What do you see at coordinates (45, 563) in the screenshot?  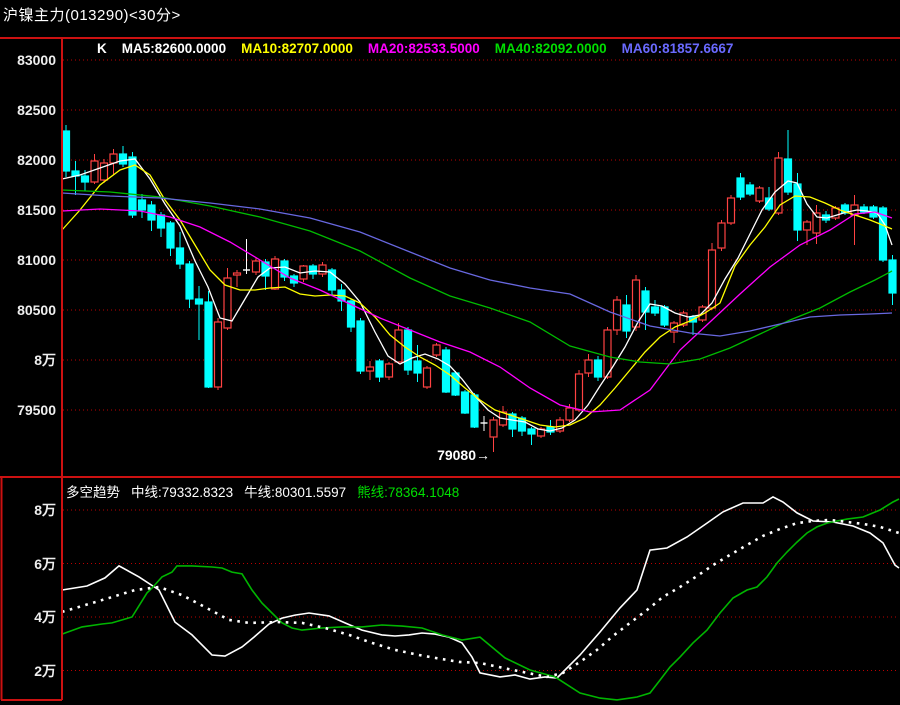 I see `y-axis-label: 6万` at bounding box center [45, 563].